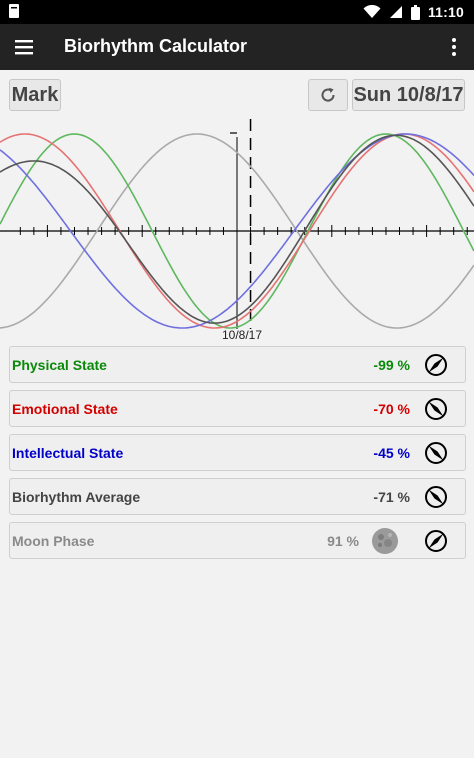 This screenshot has height=758, width=474. I want to click on hamburger-menu-icon, so click(24, 47).